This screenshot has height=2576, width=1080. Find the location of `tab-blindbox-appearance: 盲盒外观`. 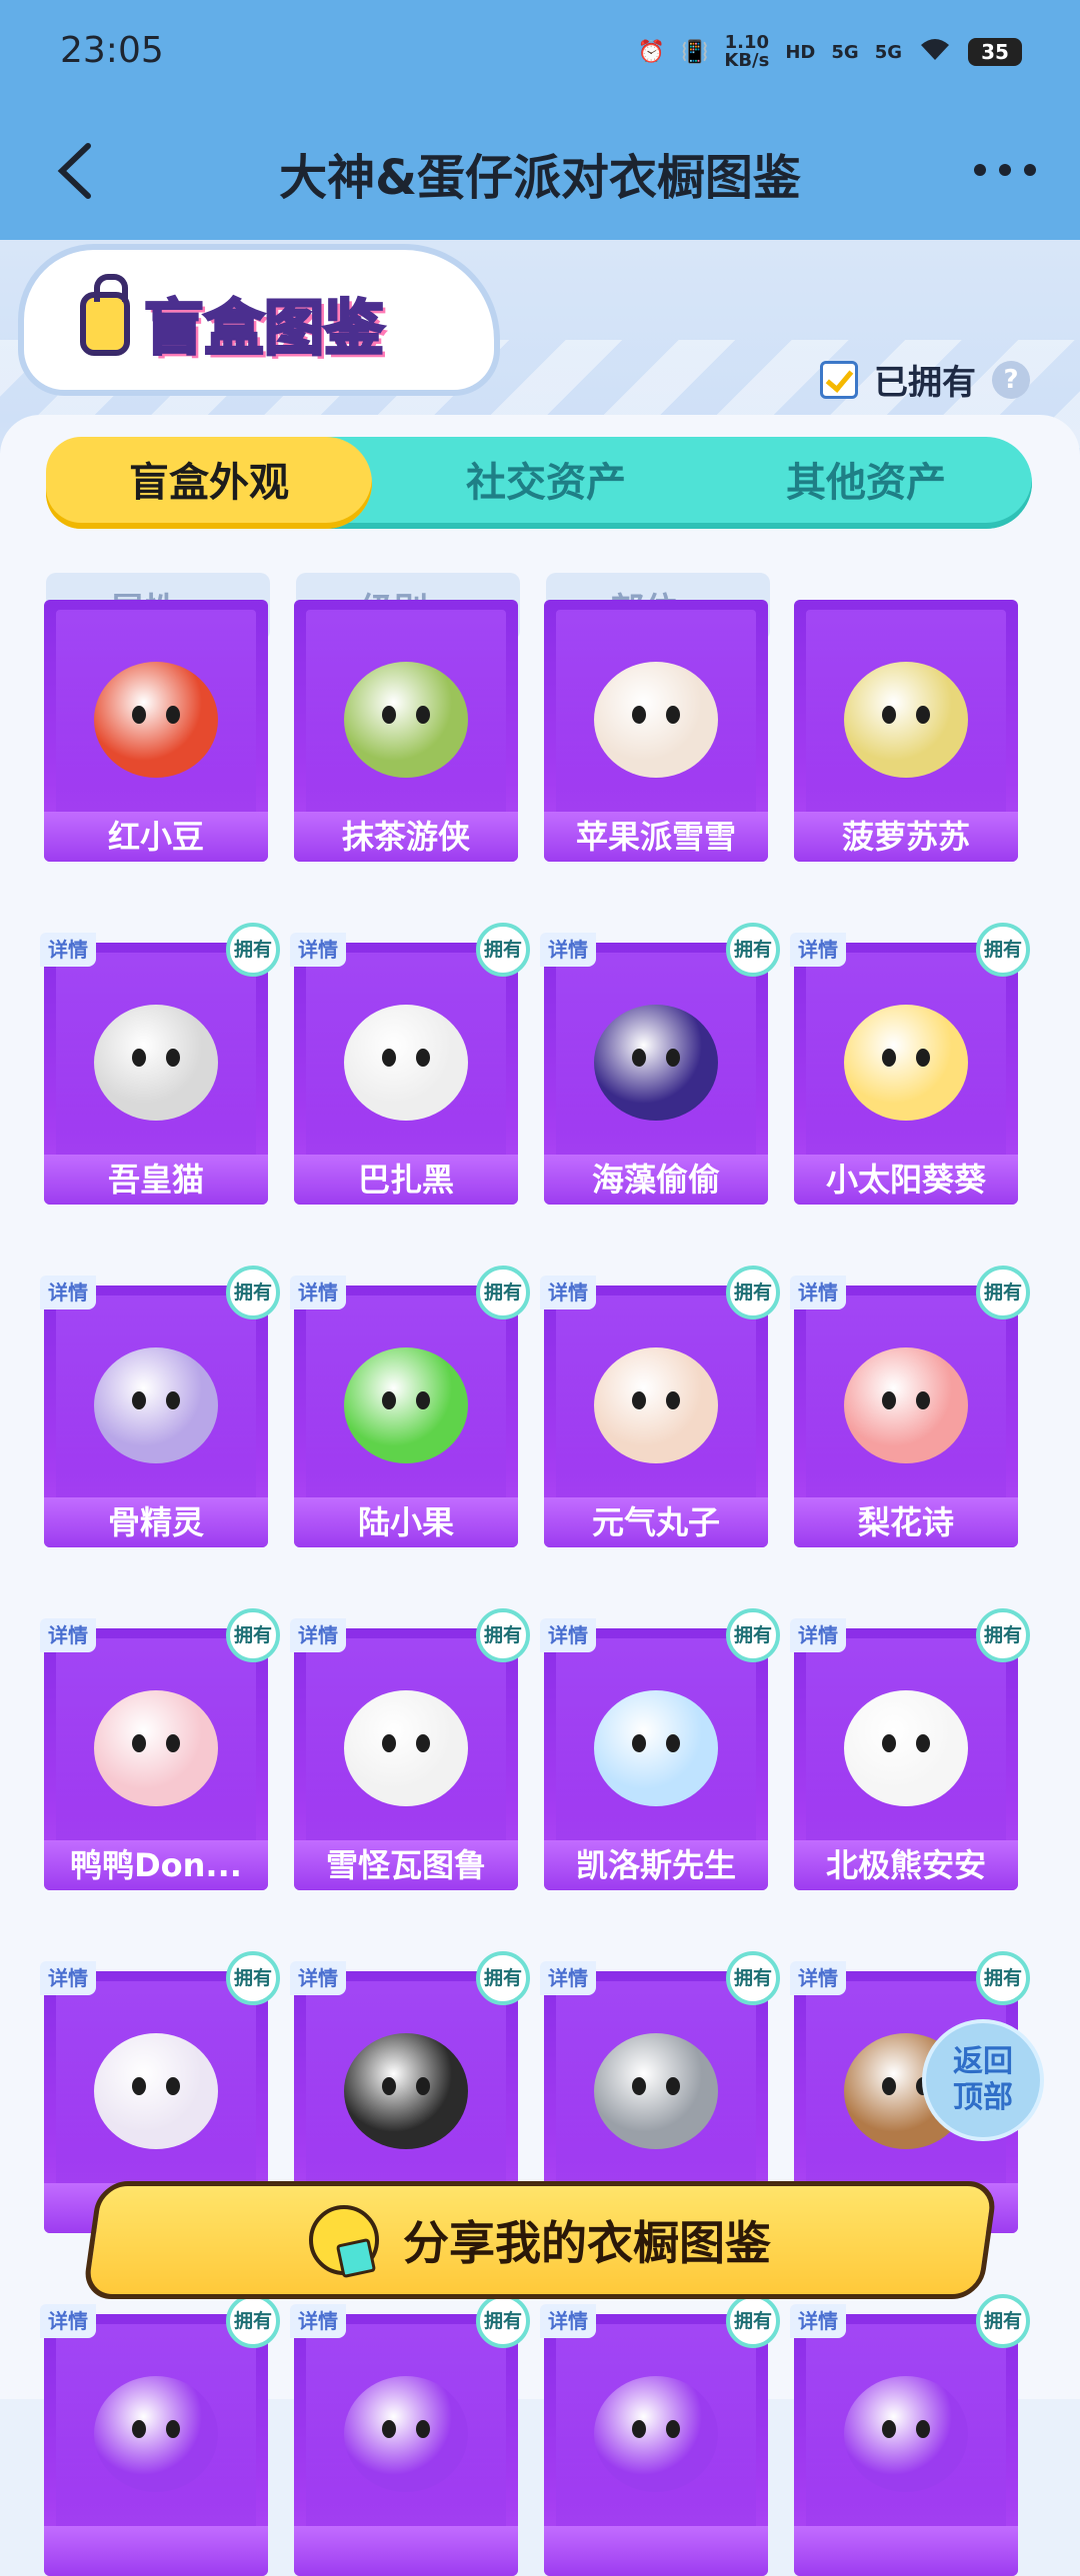

tab-blindbox-appearance: 盲盒外观 is located at coordinates (209, 483).